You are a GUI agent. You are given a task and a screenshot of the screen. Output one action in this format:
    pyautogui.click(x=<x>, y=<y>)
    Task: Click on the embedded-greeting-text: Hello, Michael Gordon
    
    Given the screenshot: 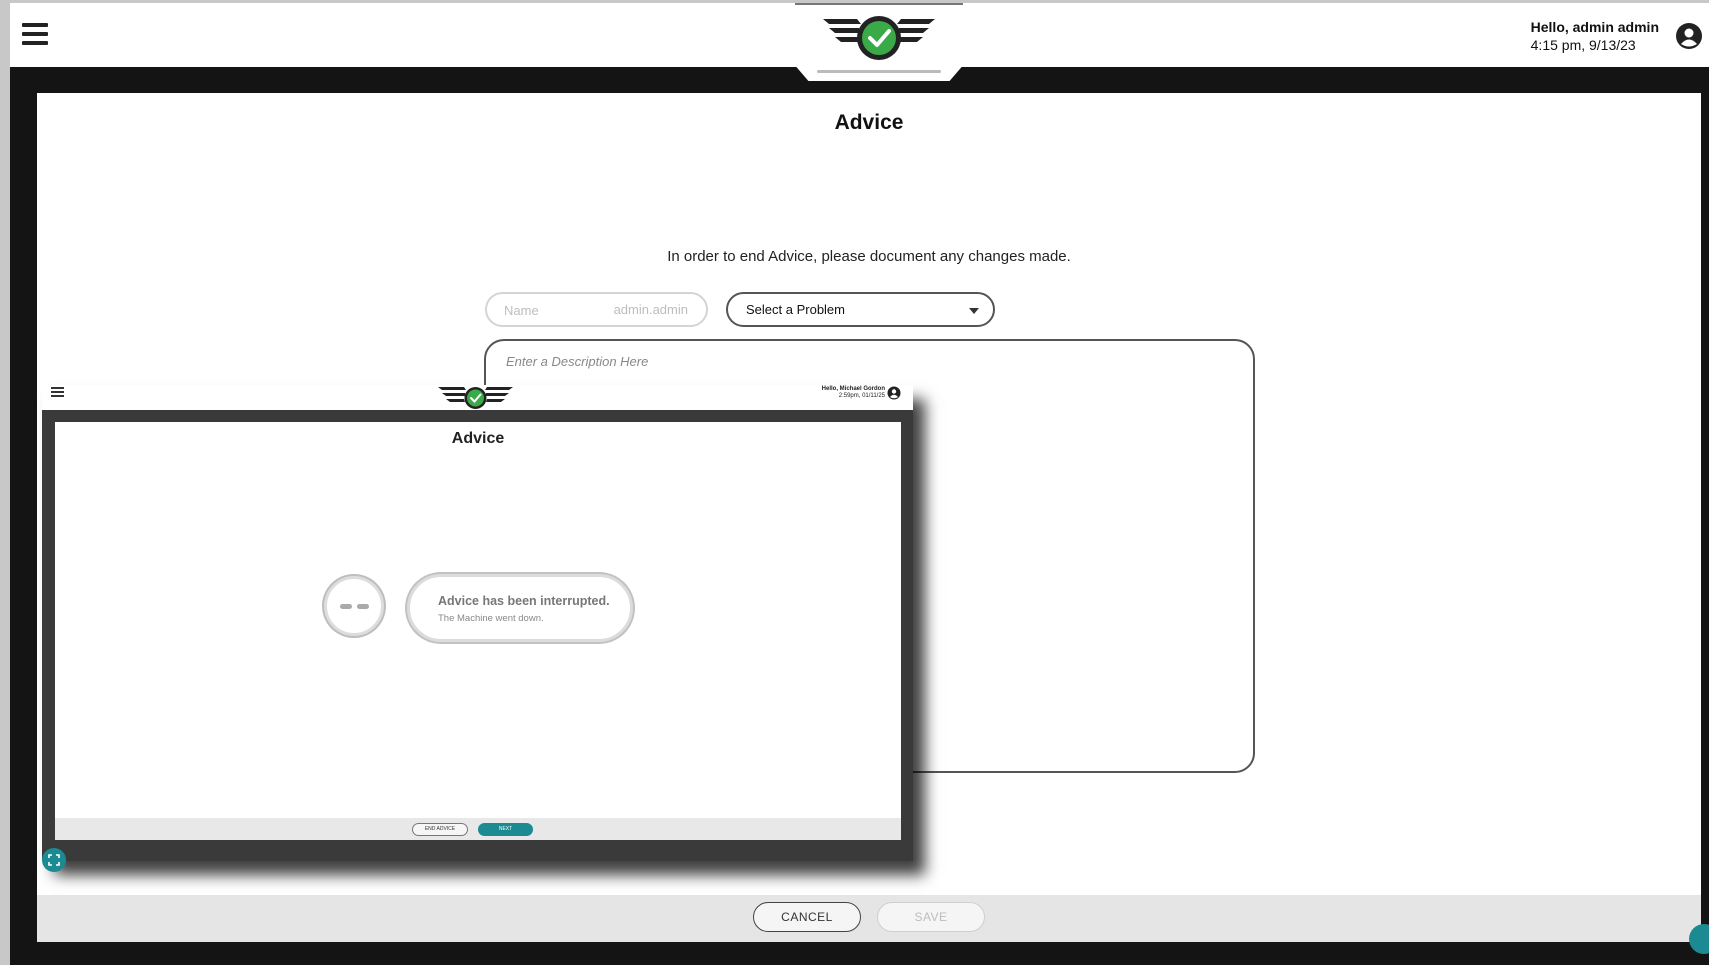 What is the action you would take?
    pyautogui.click(x=853, y=389)
    